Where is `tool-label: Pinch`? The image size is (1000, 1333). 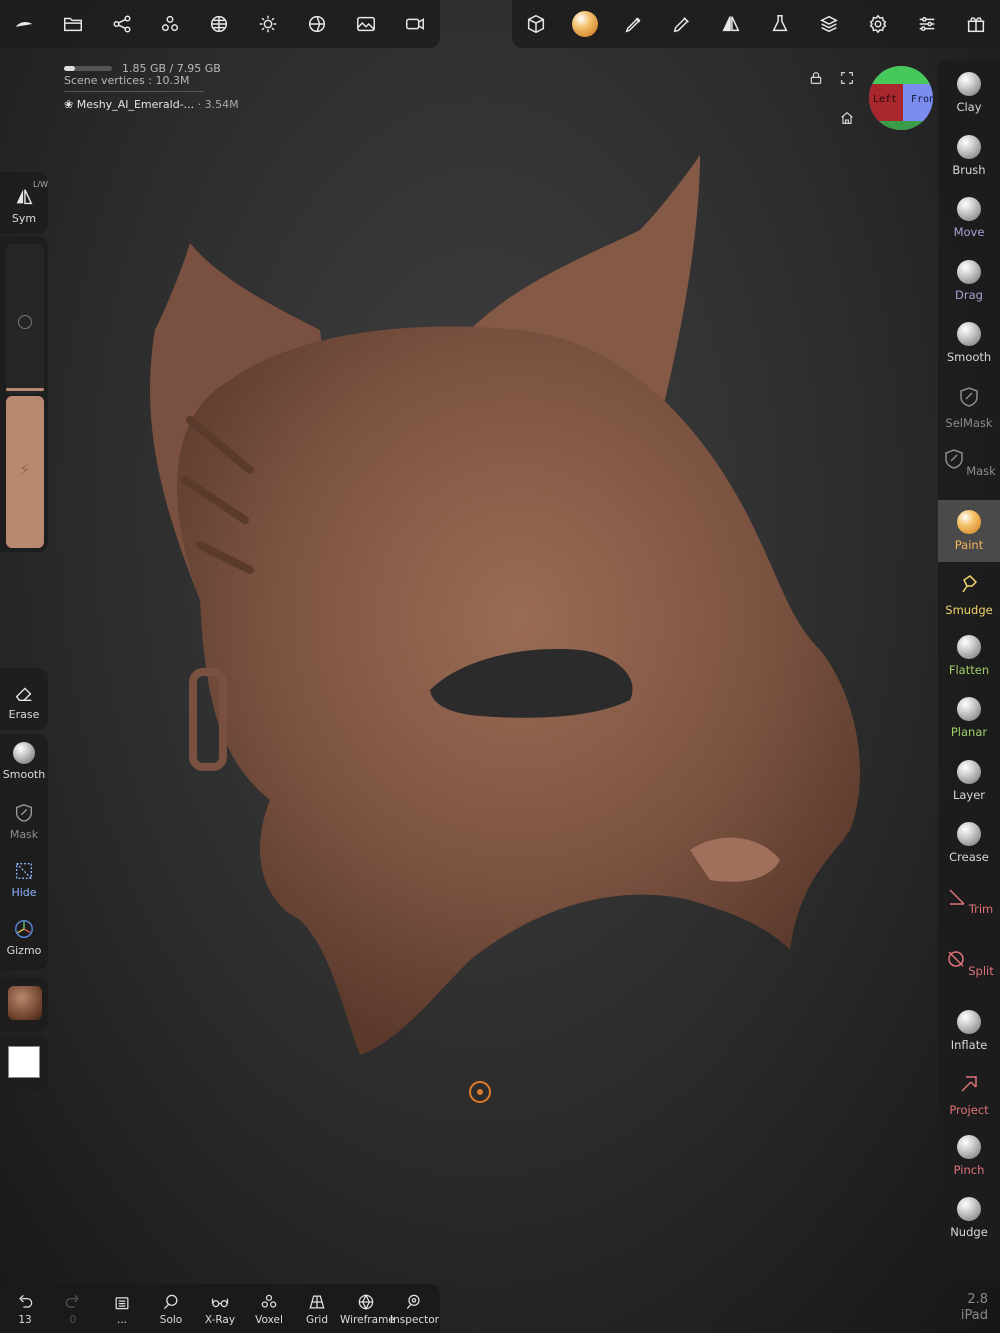
tool-label: Pinch is located at coordinates (969, 1169).